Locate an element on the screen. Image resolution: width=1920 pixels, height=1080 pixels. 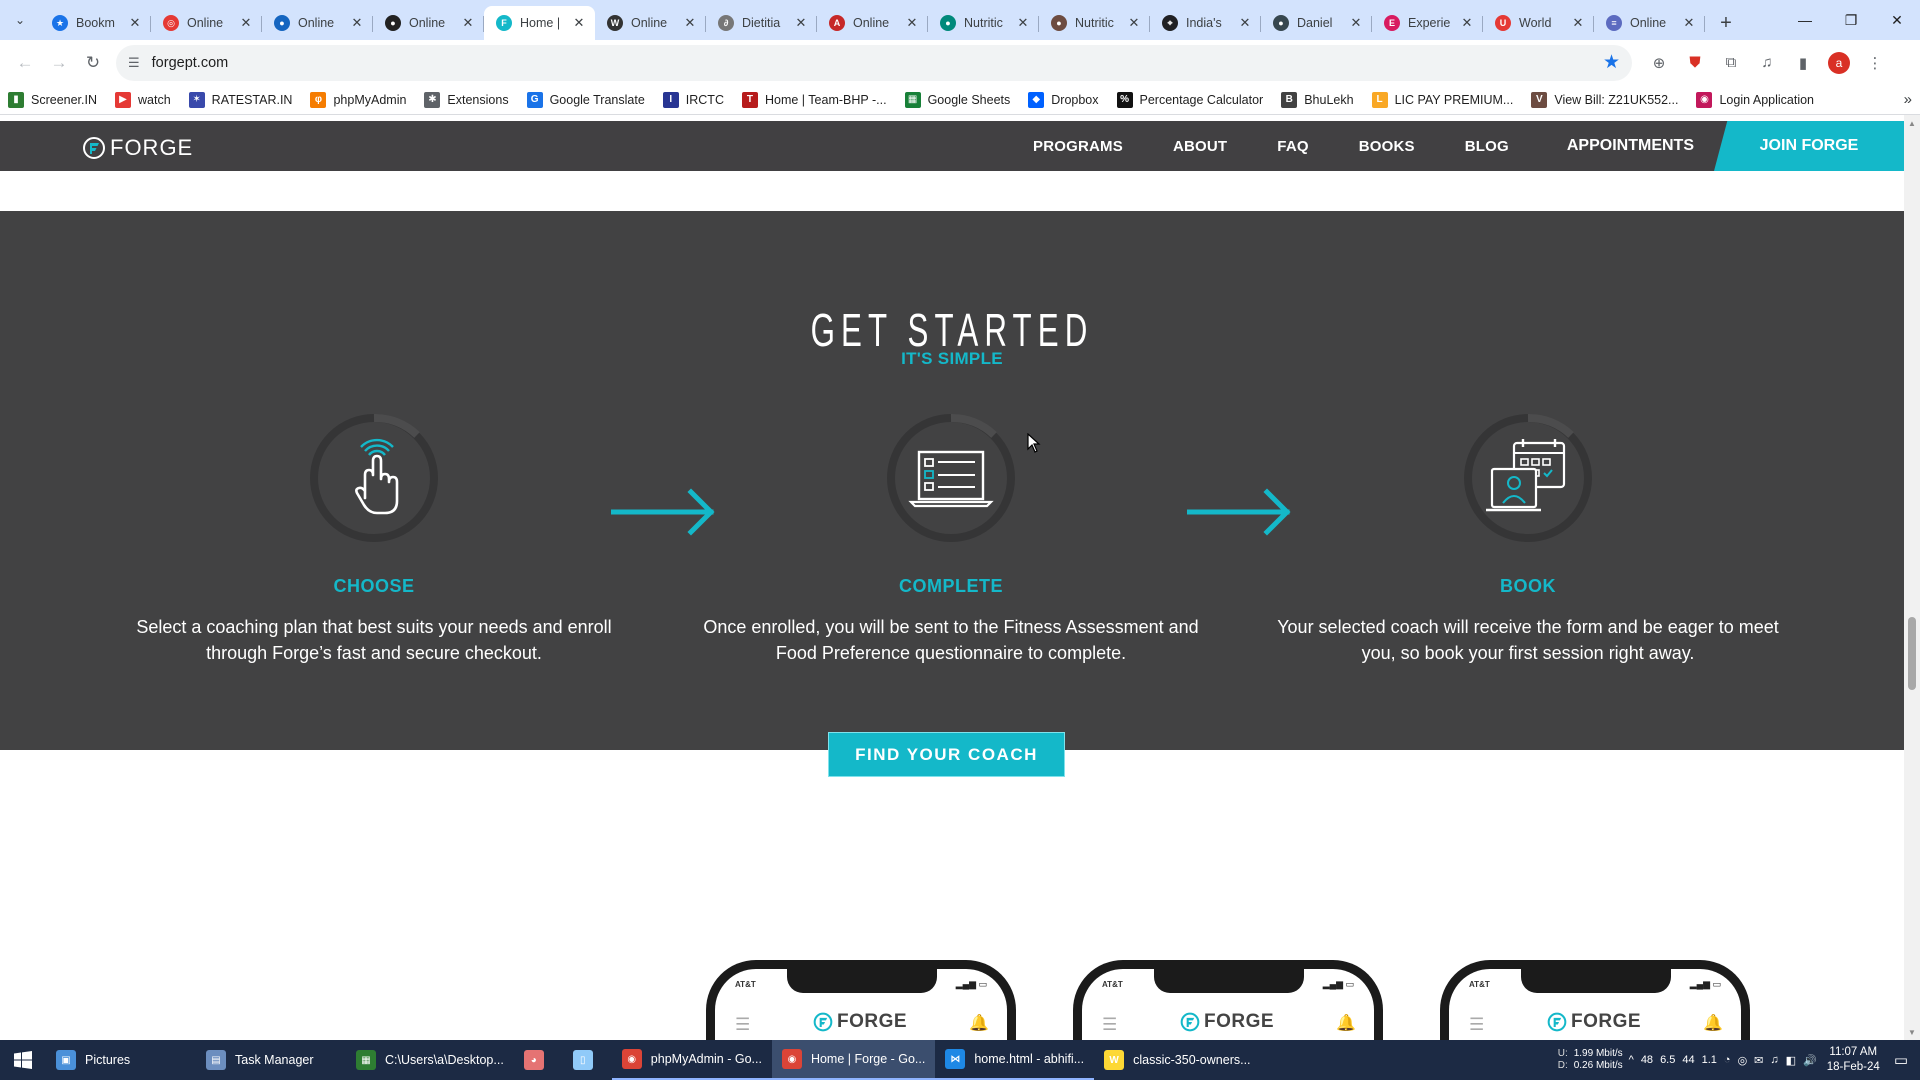
bookmark-item: G Google Translate is located at coordinates (585, 99).